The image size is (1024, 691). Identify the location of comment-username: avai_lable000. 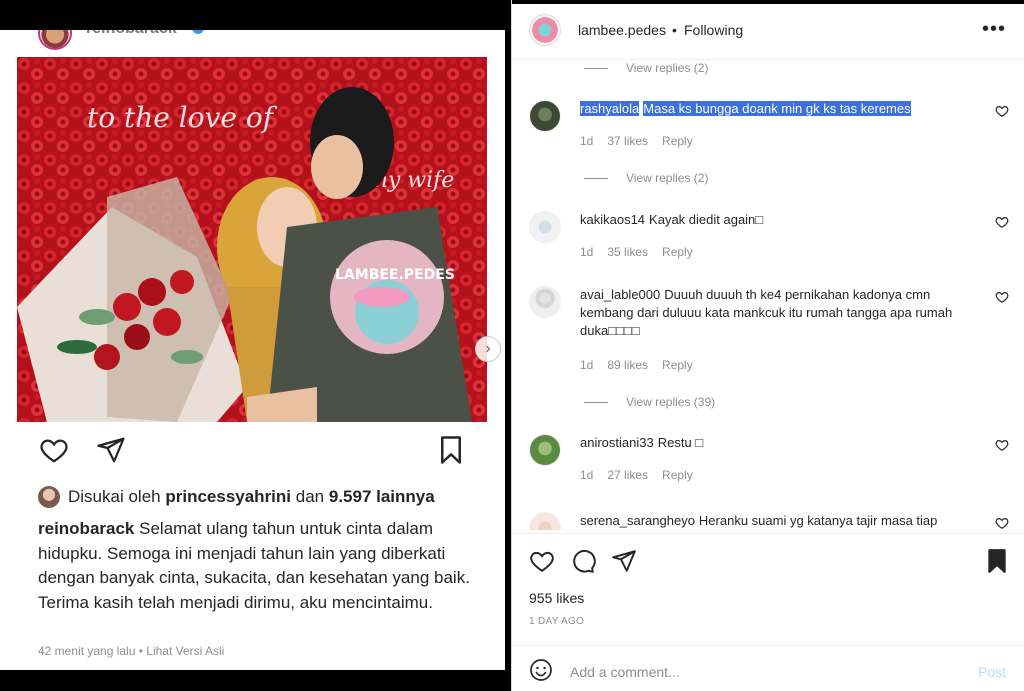
(620, 294).